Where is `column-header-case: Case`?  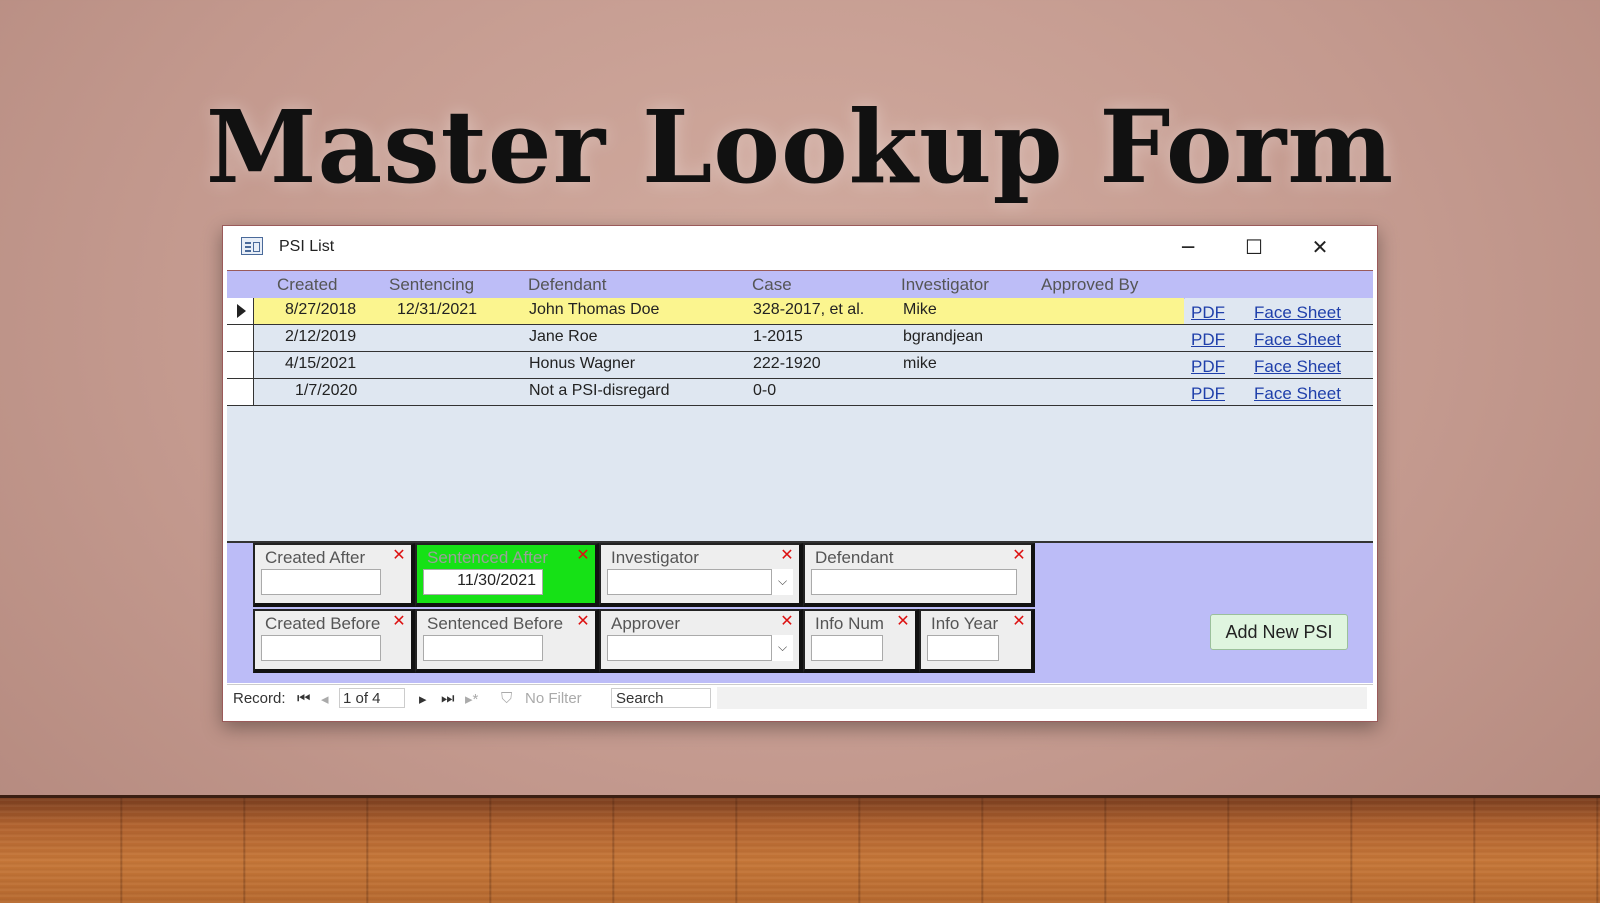 column-header-case: Case is located at coordinates (772, 285).